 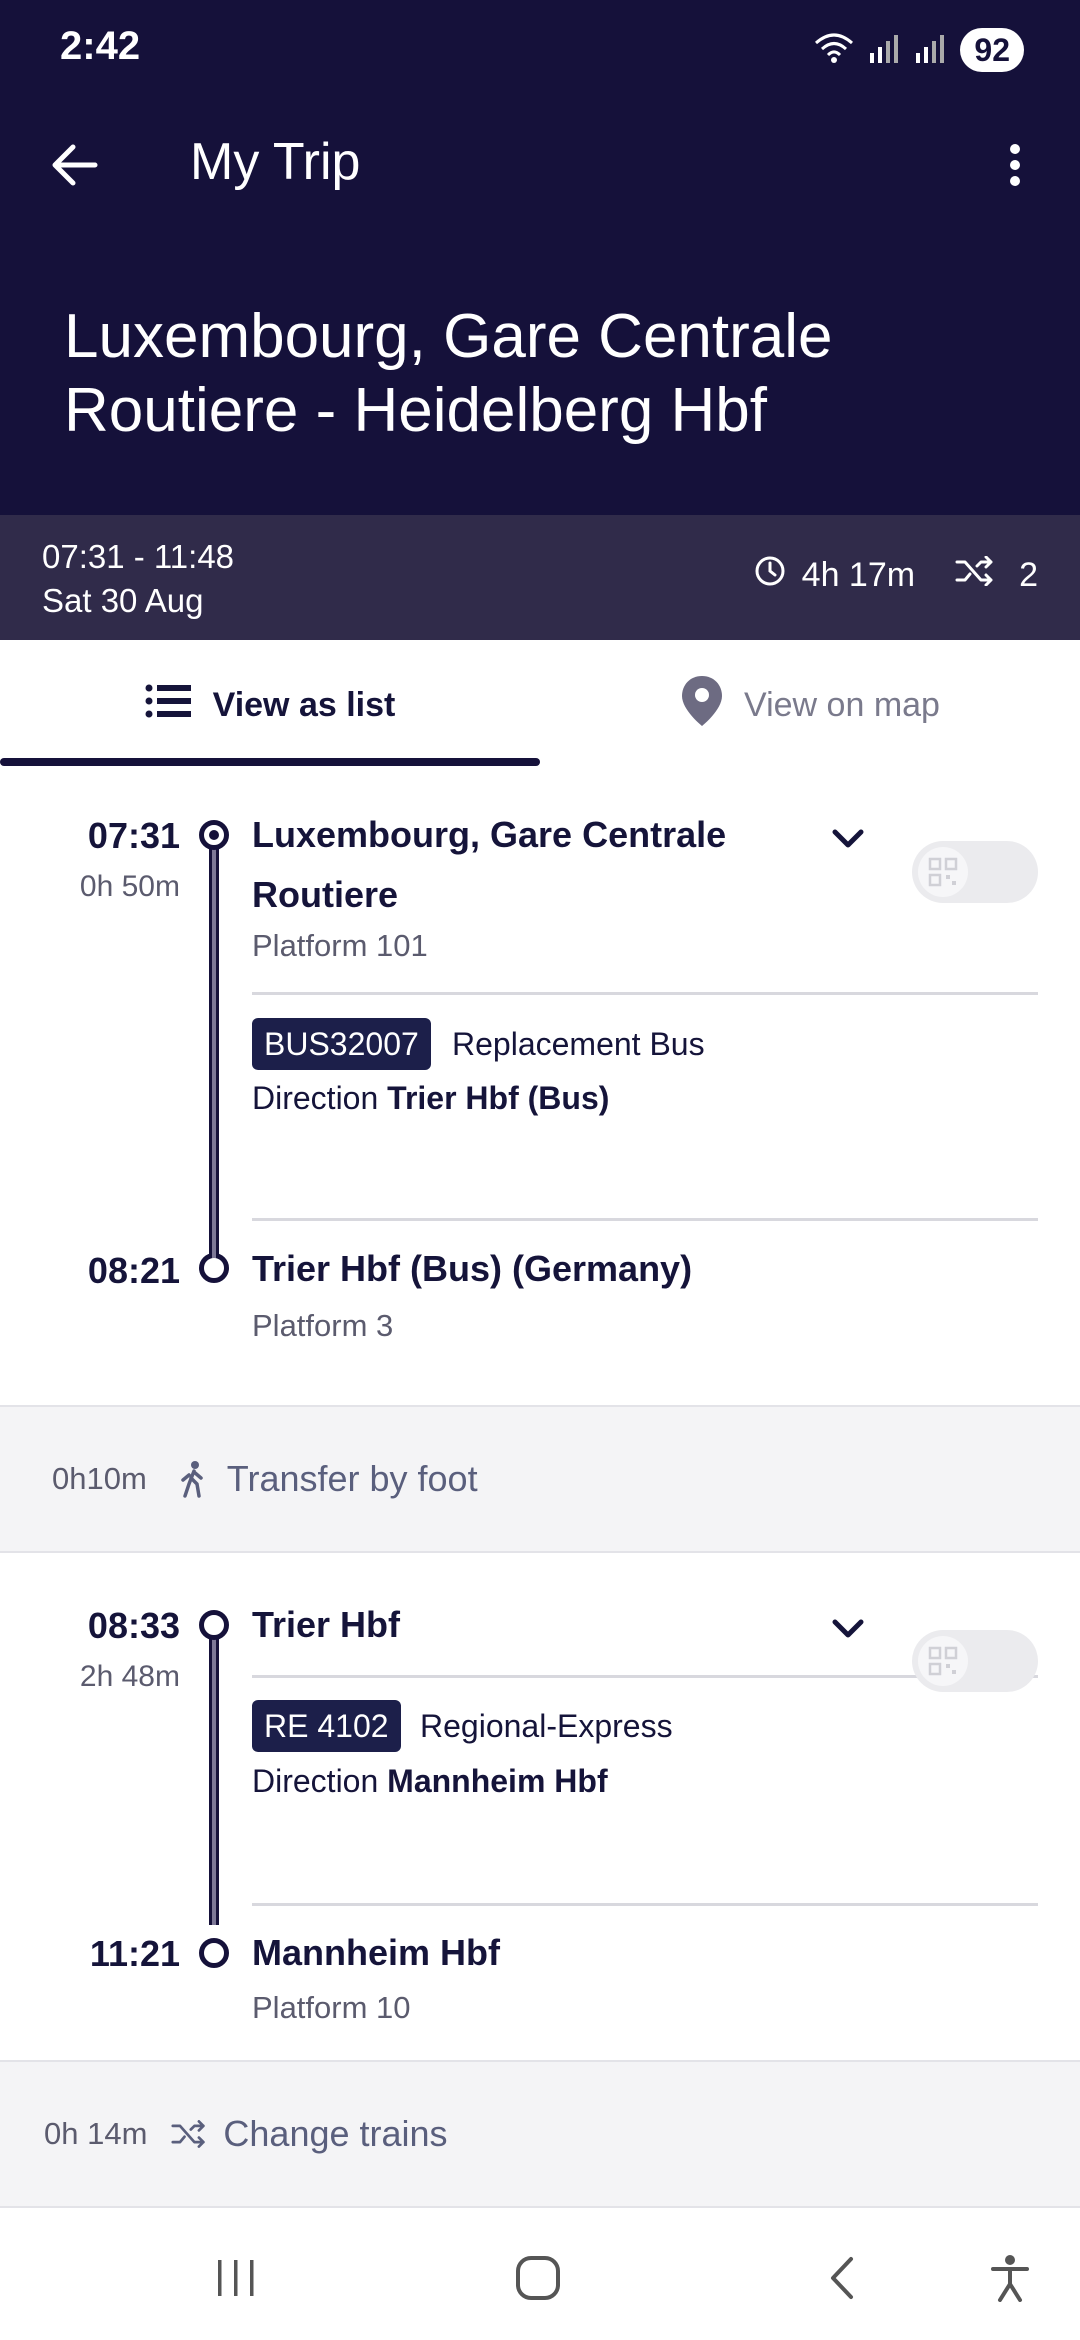 What do you see at coordinates (376, 1953) in the screenshot?
I see `arrival-stop-name: Mannheim Hbf` at bounding box center [376, 1953].